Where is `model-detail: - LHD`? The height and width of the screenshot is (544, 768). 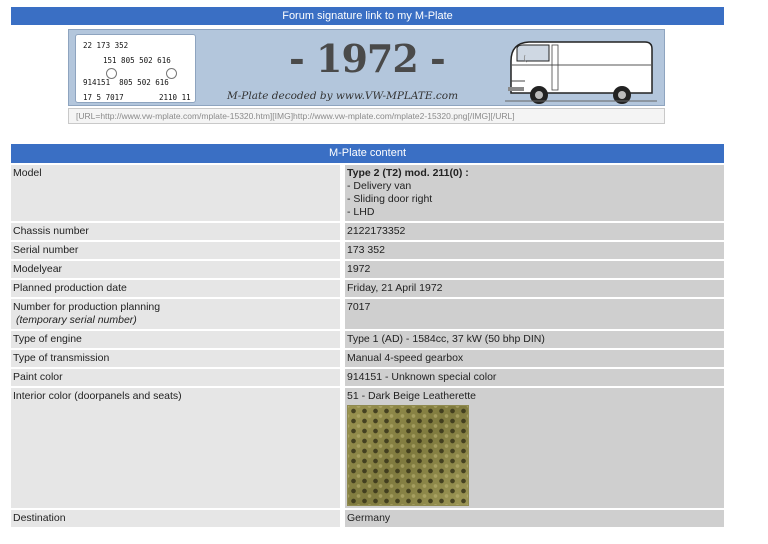
model-detail: - LHD is located at coordinates (361, 212).